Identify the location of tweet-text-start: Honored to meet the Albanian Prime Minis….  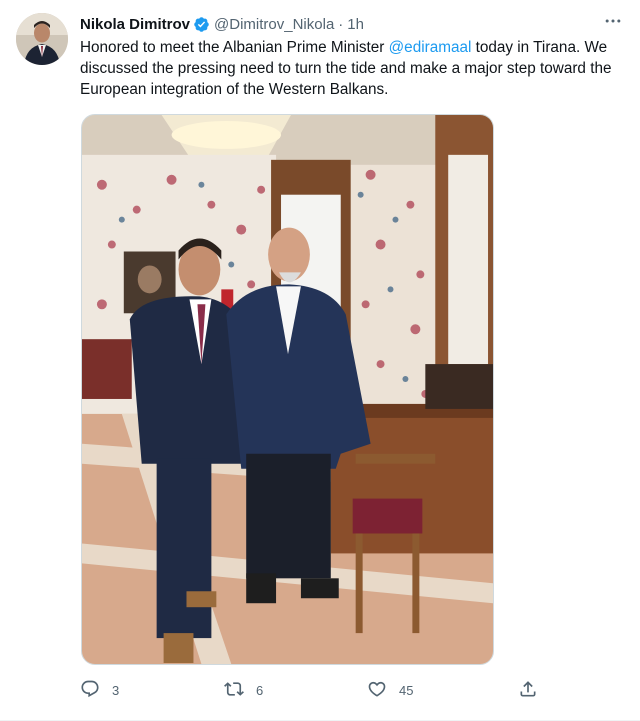
(234, 47).